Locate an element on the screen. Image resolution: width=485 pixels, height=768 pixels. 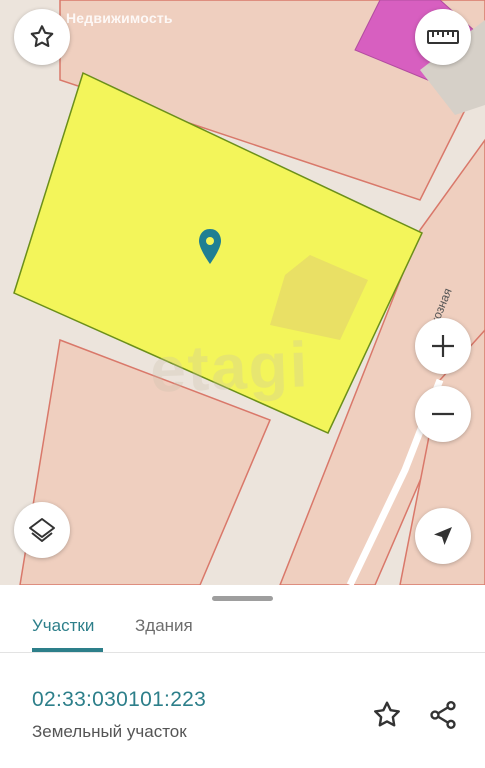
favorite-map-button is located at coordinates (42, 37).